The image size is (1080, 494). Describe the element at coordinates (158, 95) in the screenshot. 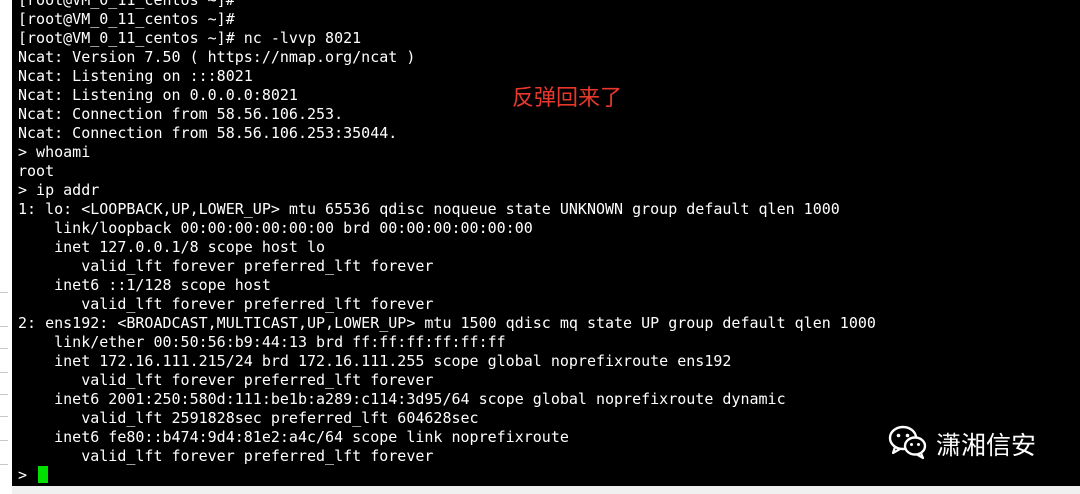

I see `terminal-line: Ncat: Listening on 0.0.0.0:8021` at that location.